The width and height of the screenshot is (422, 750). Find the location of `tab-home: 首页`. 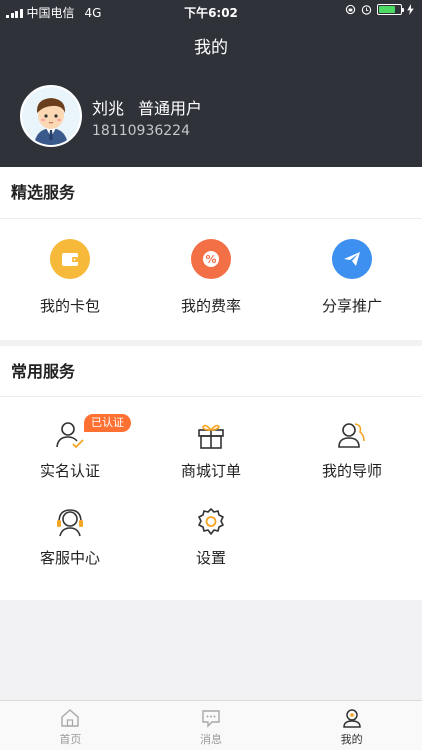

tab-home: 首页 is located at coordinates (70, 725).